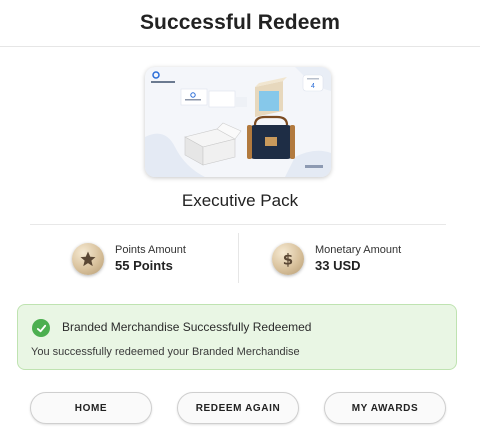 This screenshot has height=434, width=480. I want to click on monetary-amount-stat: $ Monetary Amount 33 USD, so click(336, 259).